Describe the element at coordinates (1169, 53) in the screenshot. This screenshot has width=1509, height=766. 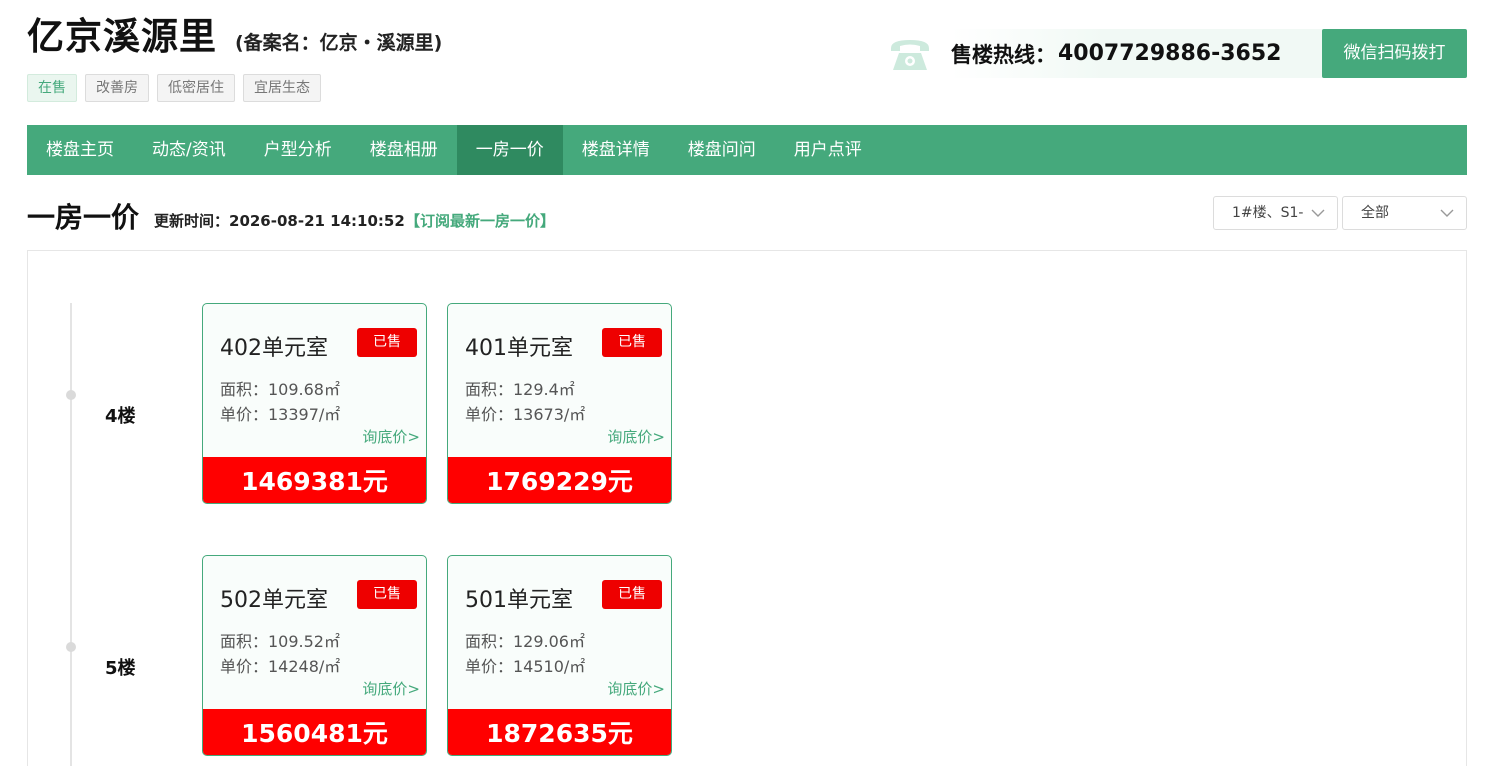
I see `hotline-number: 4007729886-3652` at that location.